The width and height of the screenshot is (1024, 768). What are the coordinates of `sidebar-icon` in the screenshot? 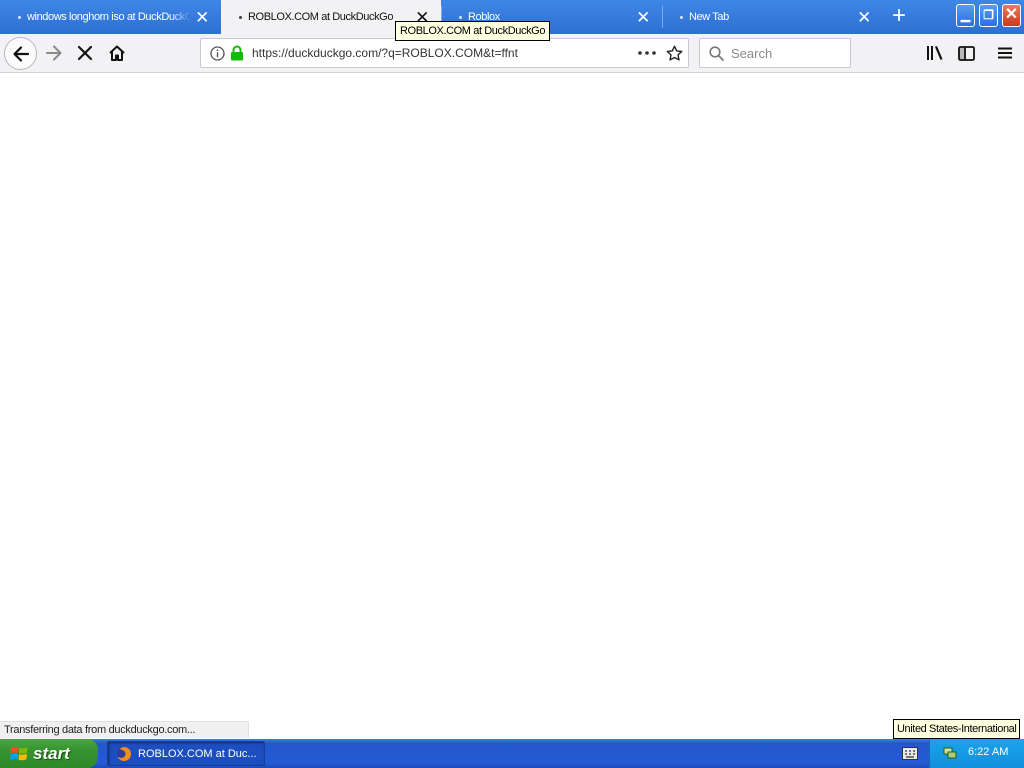 It's located at (966, 53).